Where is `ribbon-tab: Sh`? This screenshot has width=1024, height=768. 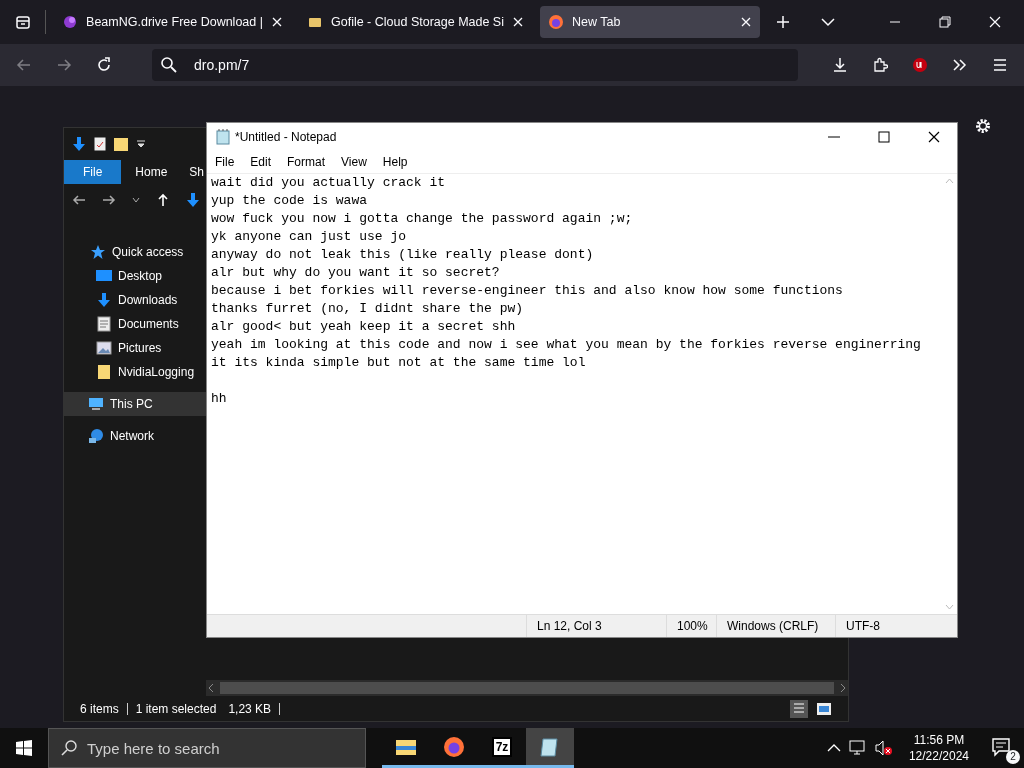
ribbon-tab: Sh is located at coordinates (193, 172).